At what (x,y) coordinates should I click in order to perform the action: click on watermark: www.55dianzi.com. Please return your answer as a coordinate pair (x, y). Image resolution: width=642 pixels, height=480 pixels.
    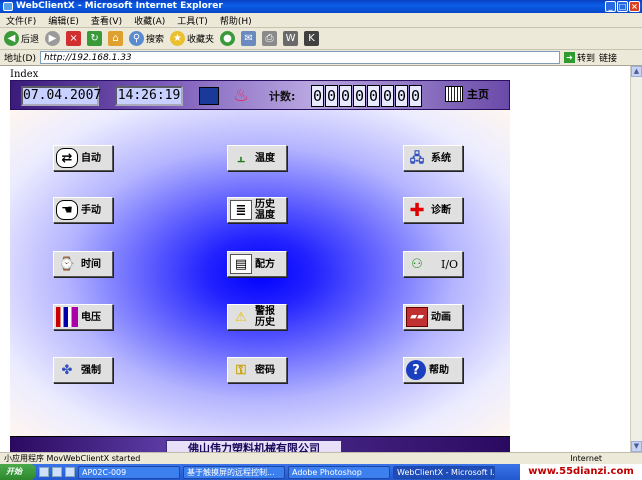
    Looking at the image, I should click on (581, 472).